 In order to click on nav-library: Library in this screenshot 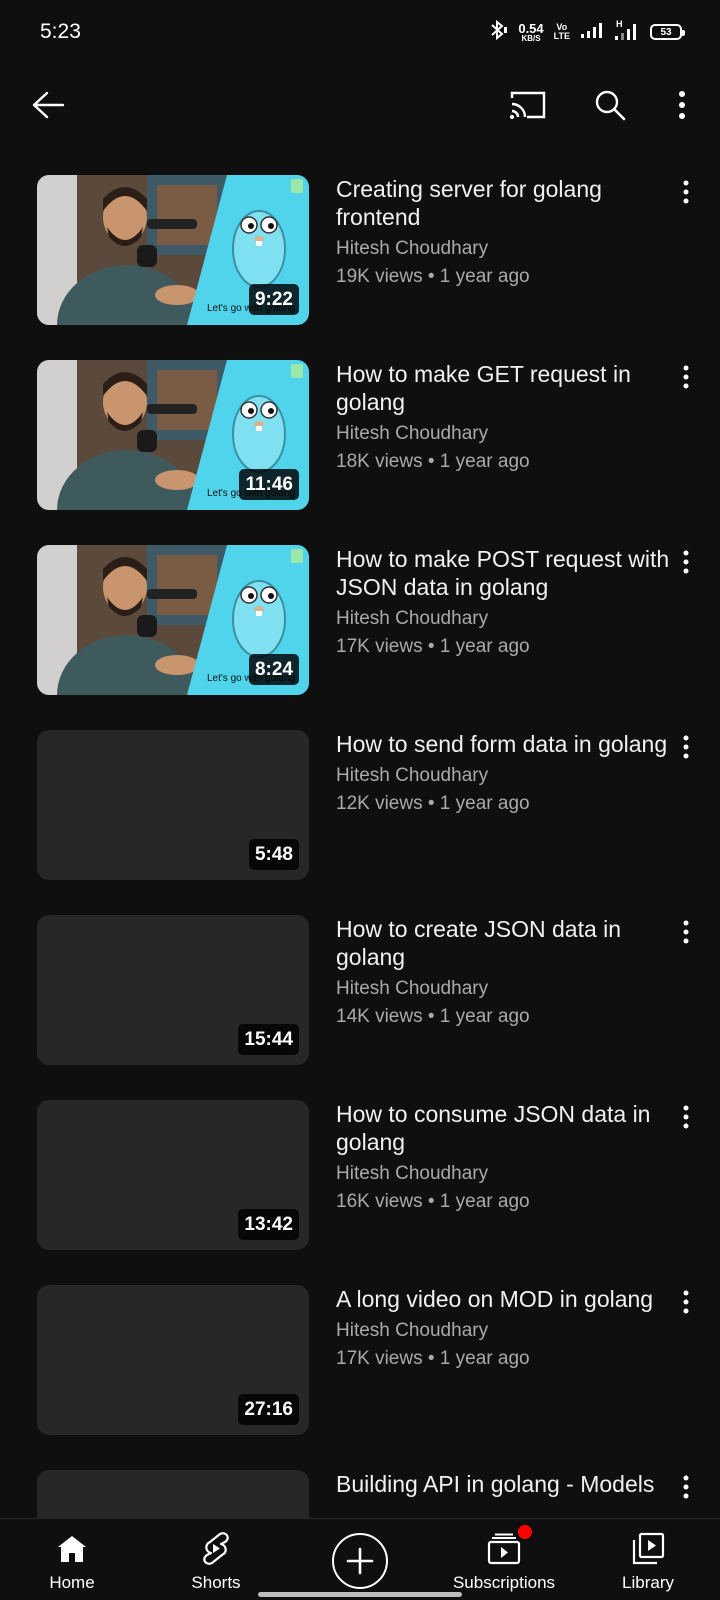, I will do `click(648, 1559)`.